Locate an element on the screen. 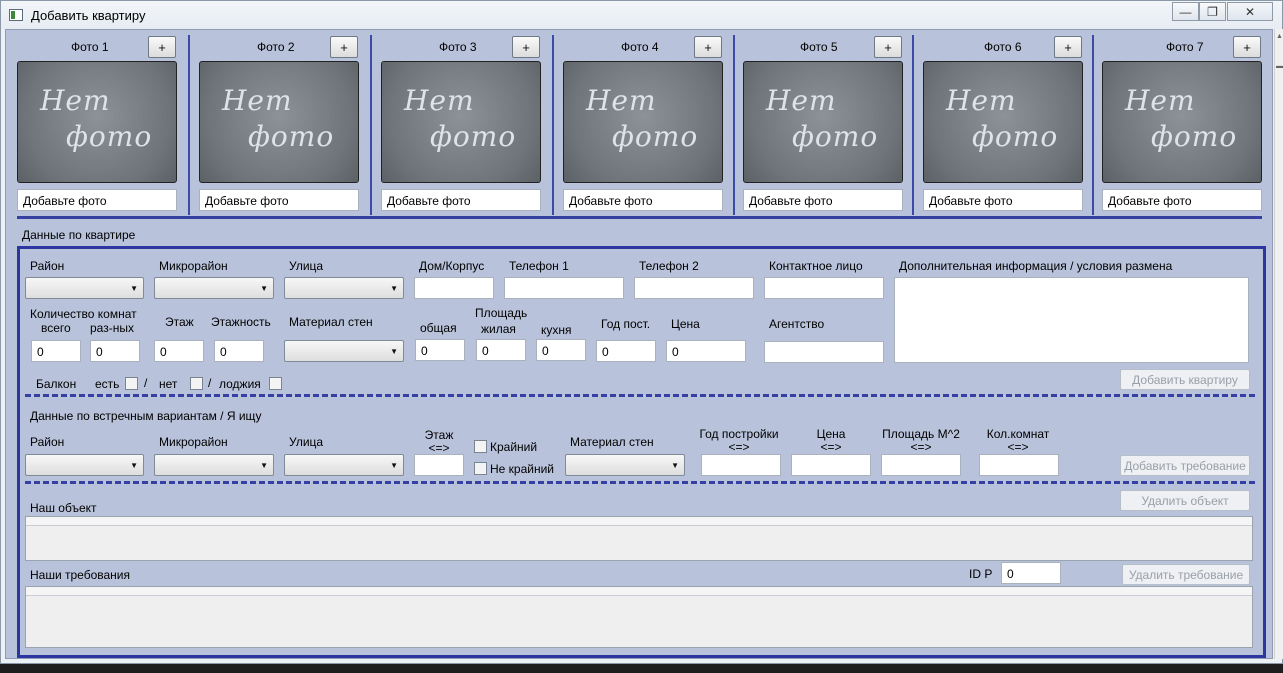 The height and width of the screenshot is (673, 1283). phone1-input is located at coordinates (564, 288).